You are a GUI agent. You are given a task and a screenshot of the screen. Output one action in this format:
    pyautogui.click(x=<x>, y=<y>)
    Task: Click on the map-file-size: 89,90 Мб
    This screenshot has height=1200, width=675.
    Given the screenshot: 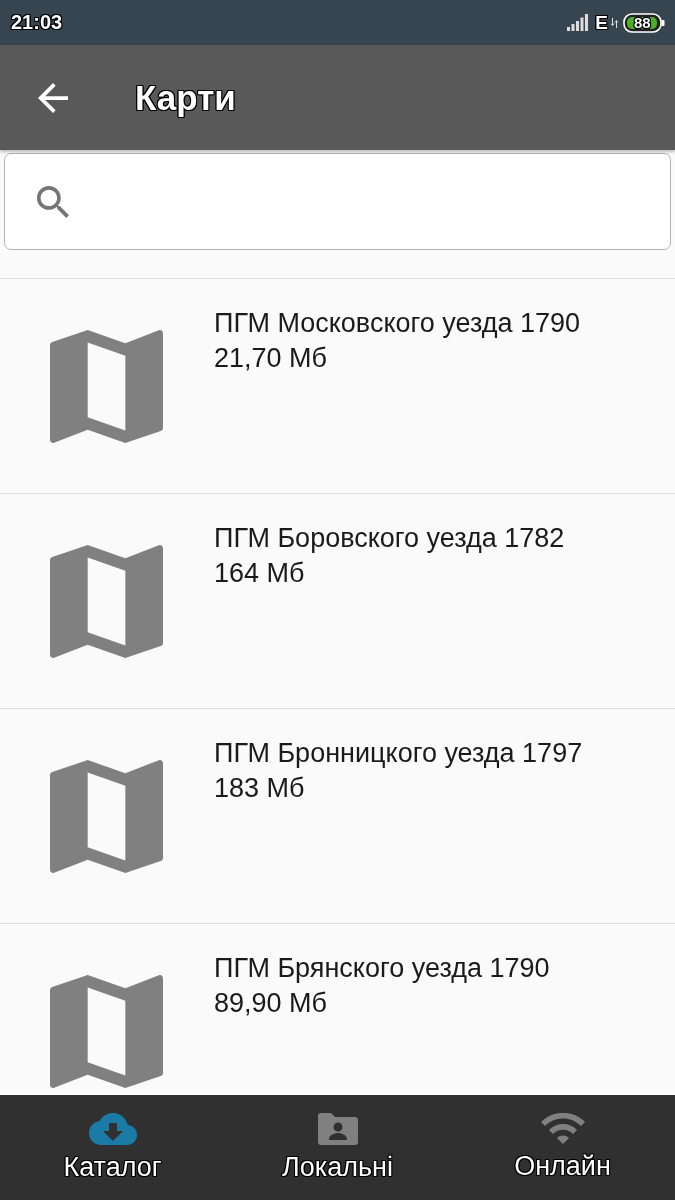 What is the action you would take?
    pyautogui.click(x=271, y=1003)
    